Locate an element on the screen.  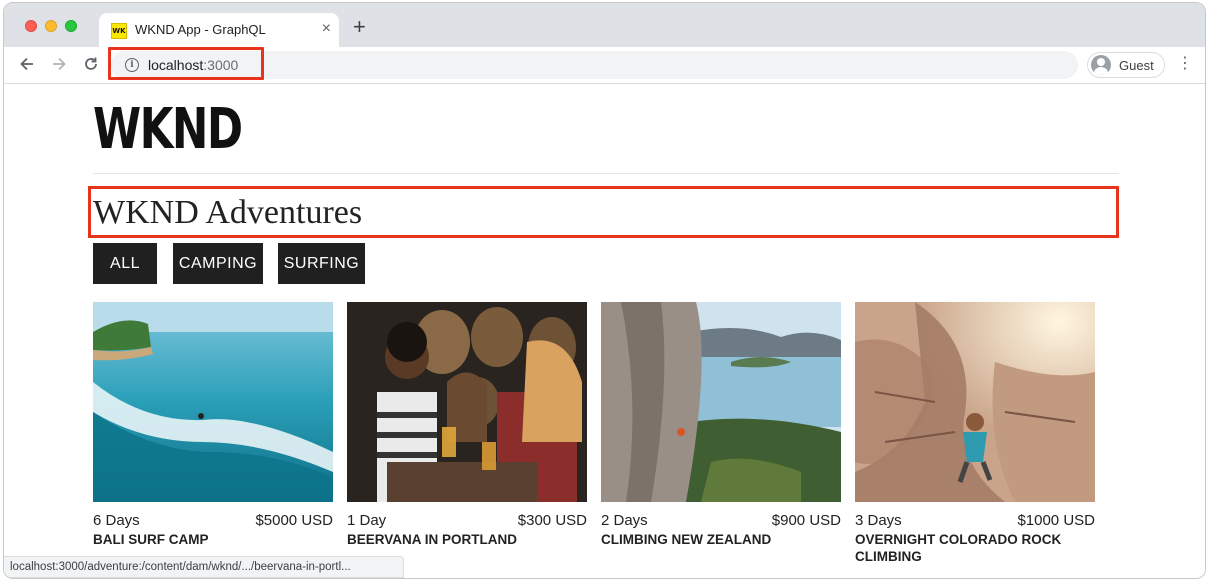
forward-arrow-icon is located at coordinates (59, 66).